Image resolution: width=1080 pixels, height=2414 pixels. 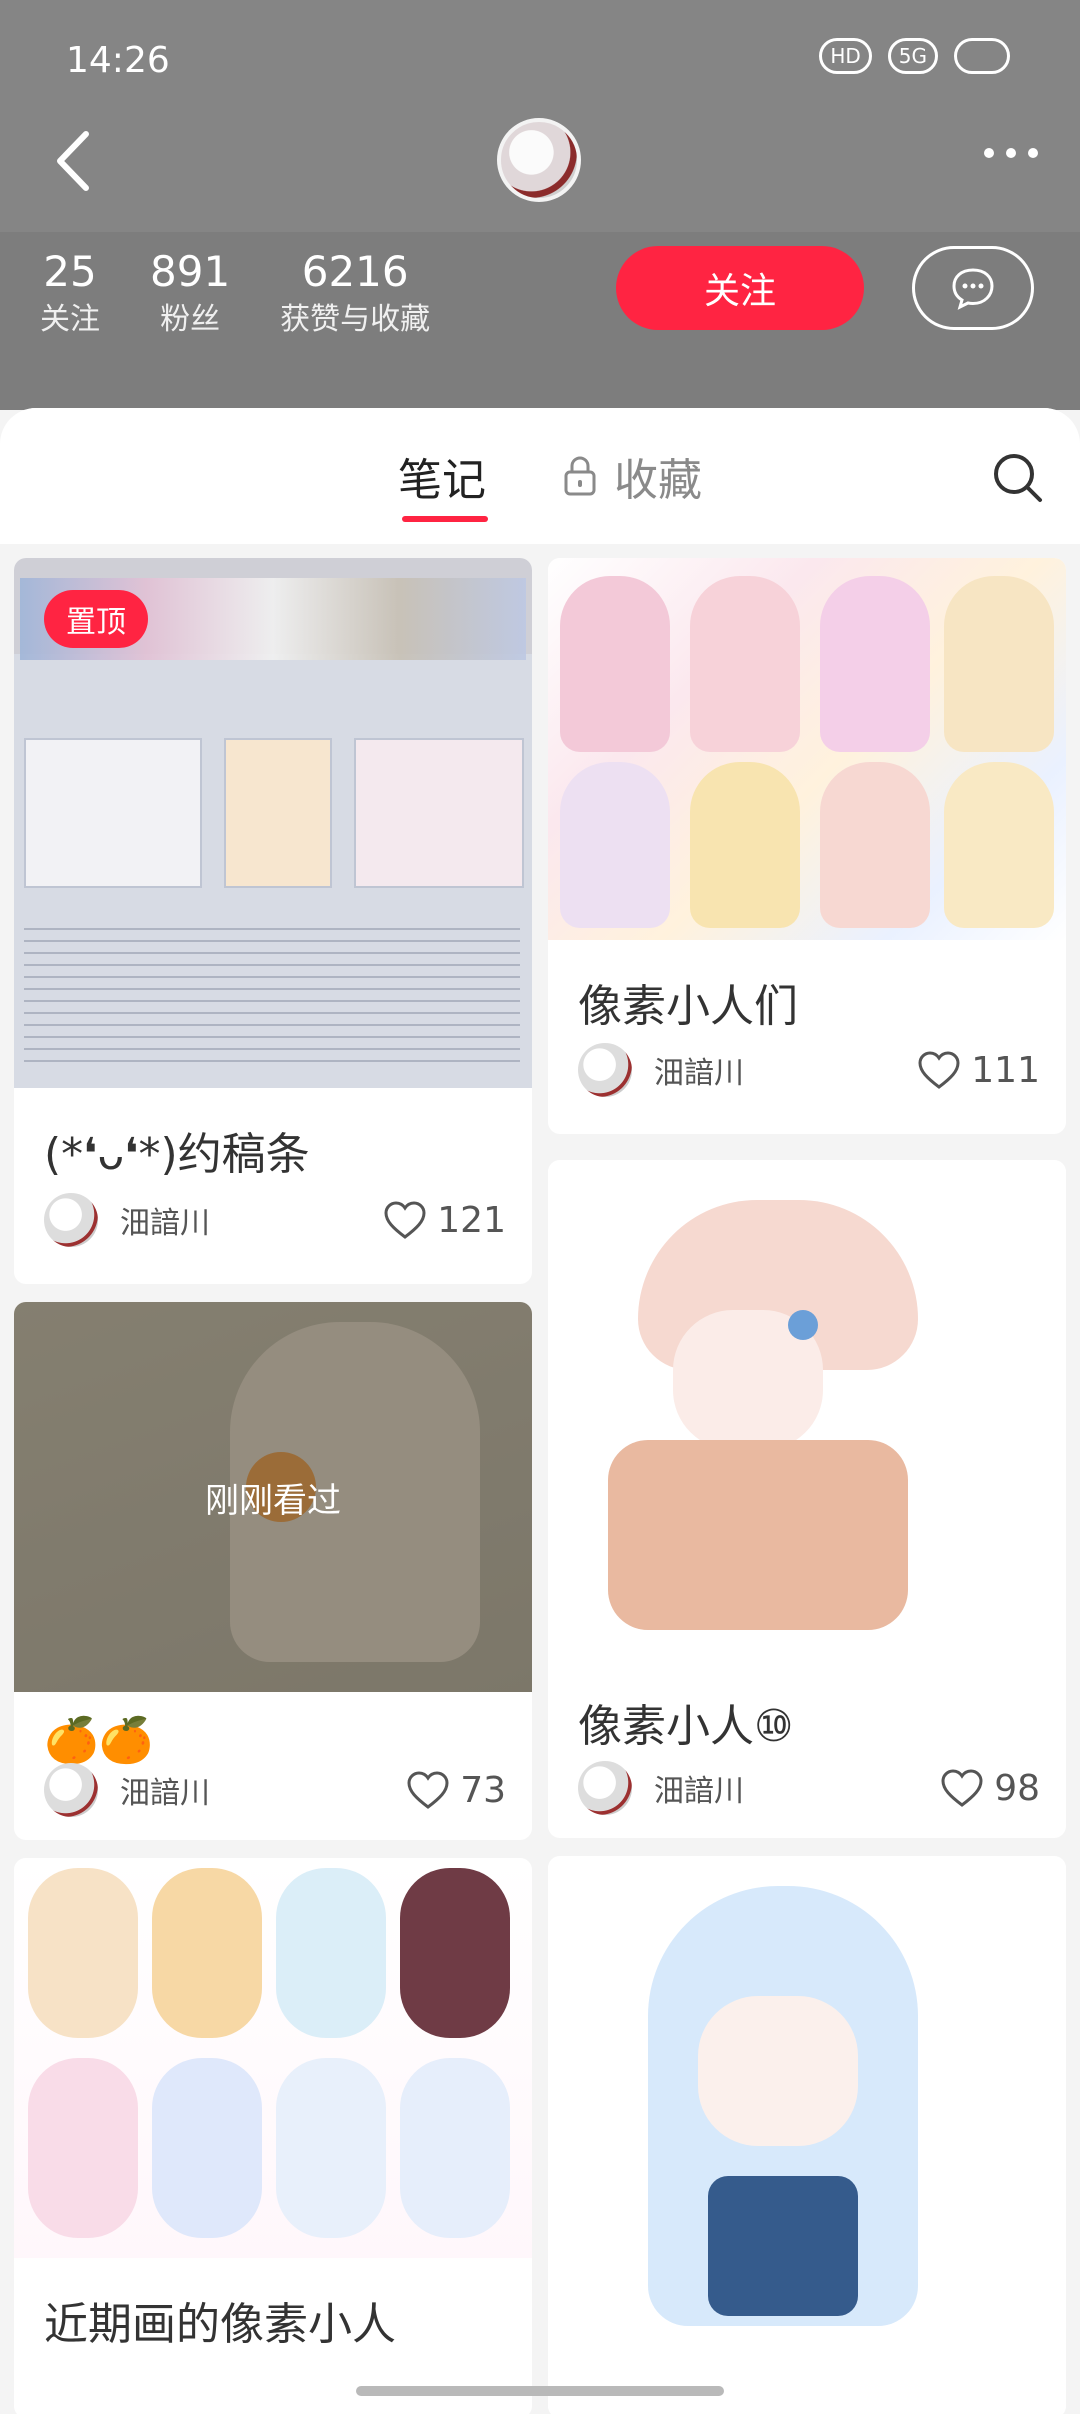 What do you see at coordinates (190, 271) in the screenshot?
I see `stat-fans-count: 891` at bounding box center [190, 271].